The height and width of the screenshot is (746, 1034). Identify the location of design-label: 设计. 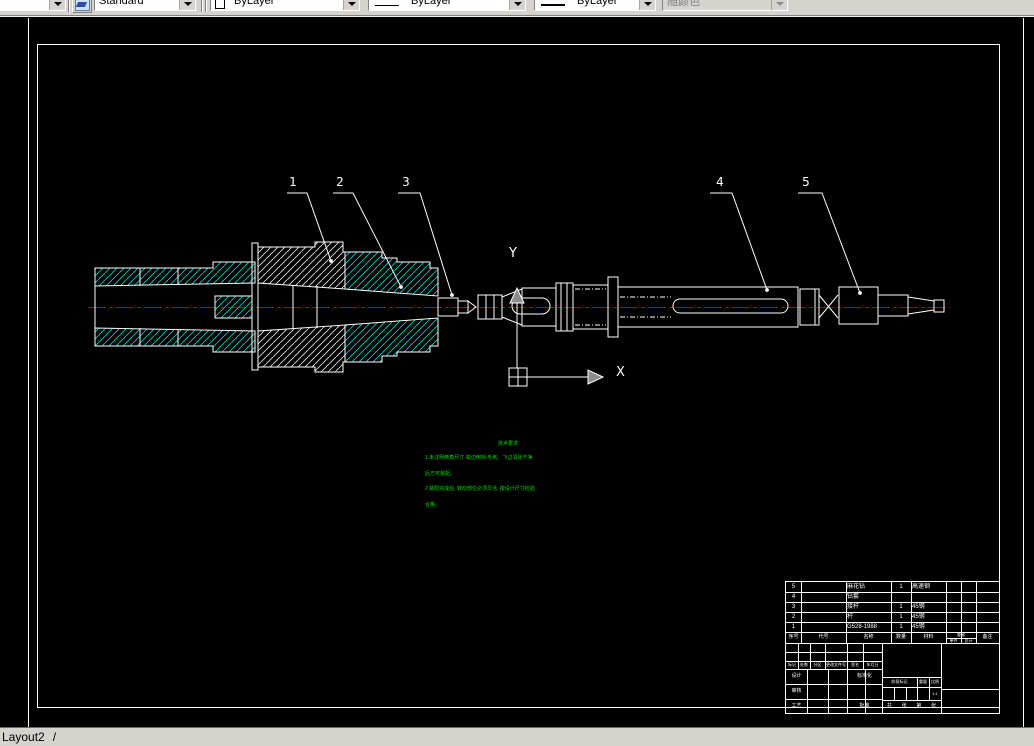
(796, 676).